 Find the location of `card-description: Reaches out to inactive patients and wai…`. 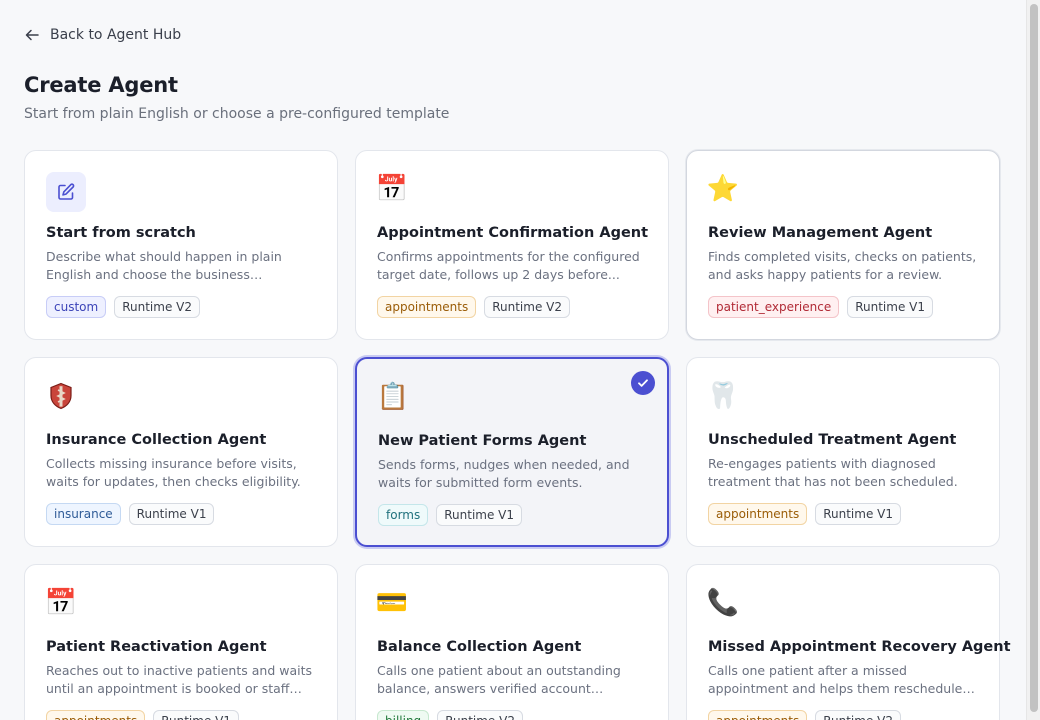

card-description: Reaches out to inactive patients and wai… is located at coordinates (179, 679).